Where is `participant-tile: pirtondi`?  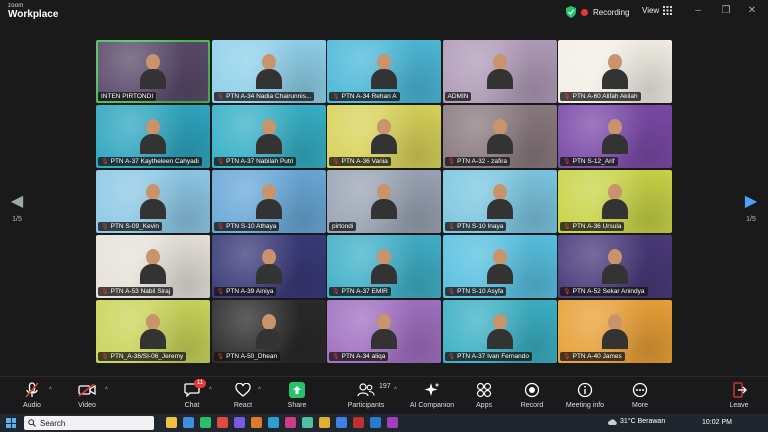 participant-tile: pirtondi is located at coordinates (384, 201).